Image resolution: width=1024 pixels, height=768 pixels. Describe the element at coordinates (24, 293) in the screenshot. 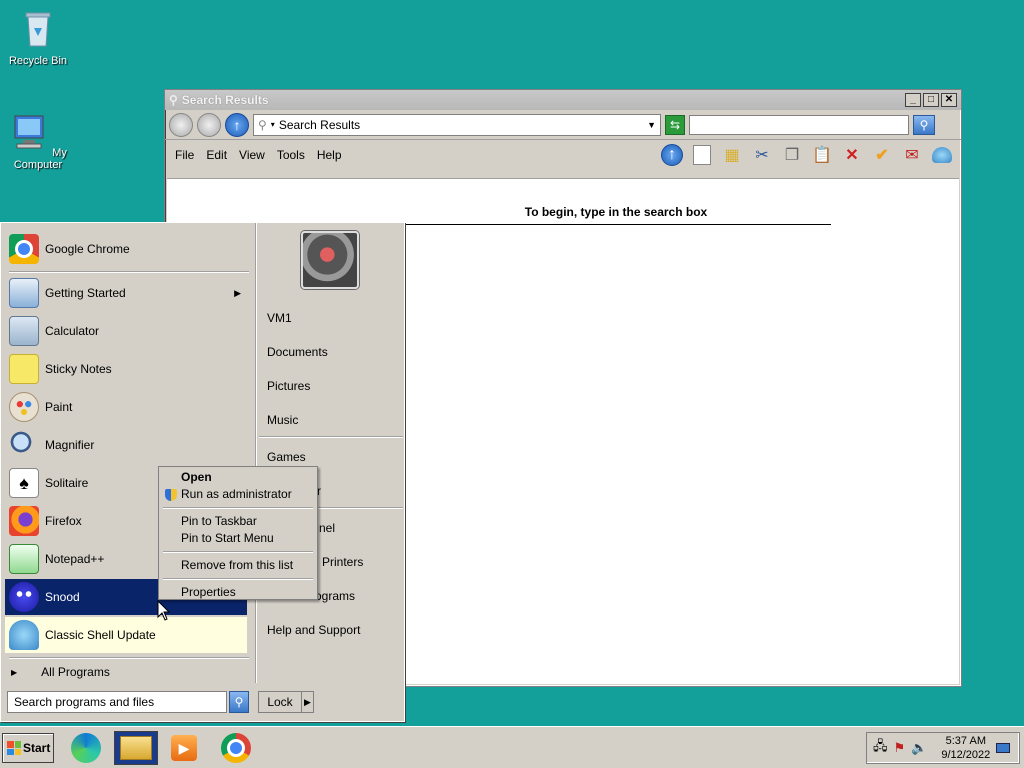

I see `getting-started-icon` at that location.